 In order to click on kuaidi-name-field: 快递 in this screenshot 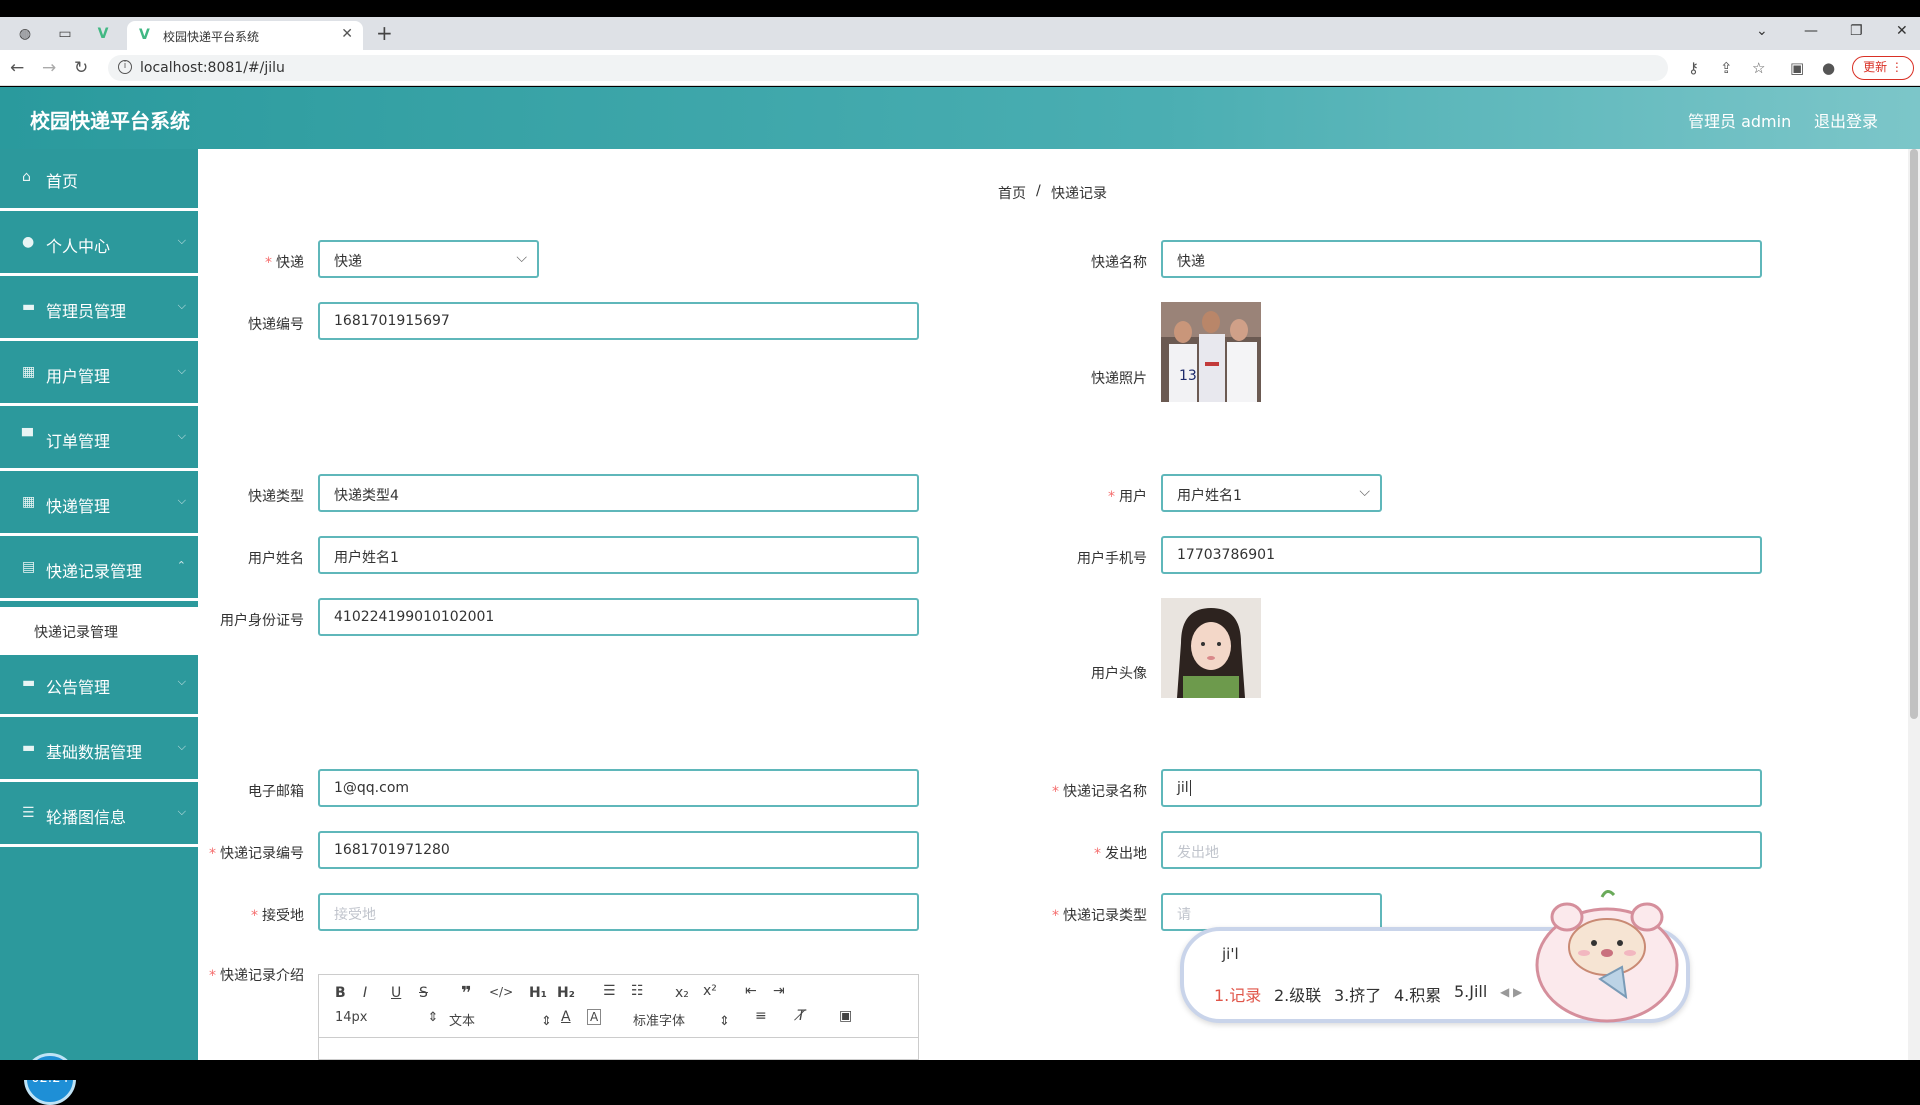, I will do `click(1461, 259)`.